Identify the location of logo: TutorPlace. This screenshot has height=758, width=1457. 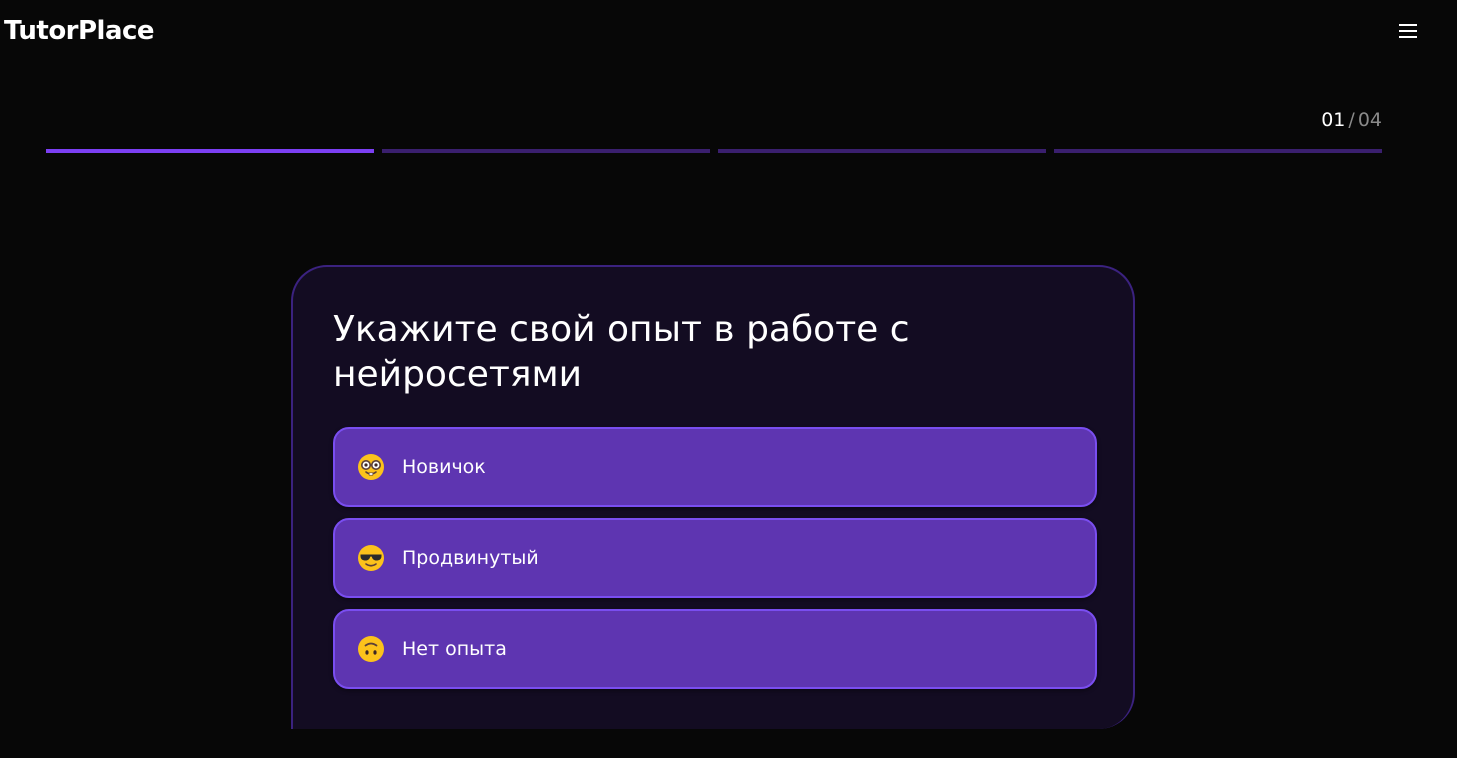
(79, 31).